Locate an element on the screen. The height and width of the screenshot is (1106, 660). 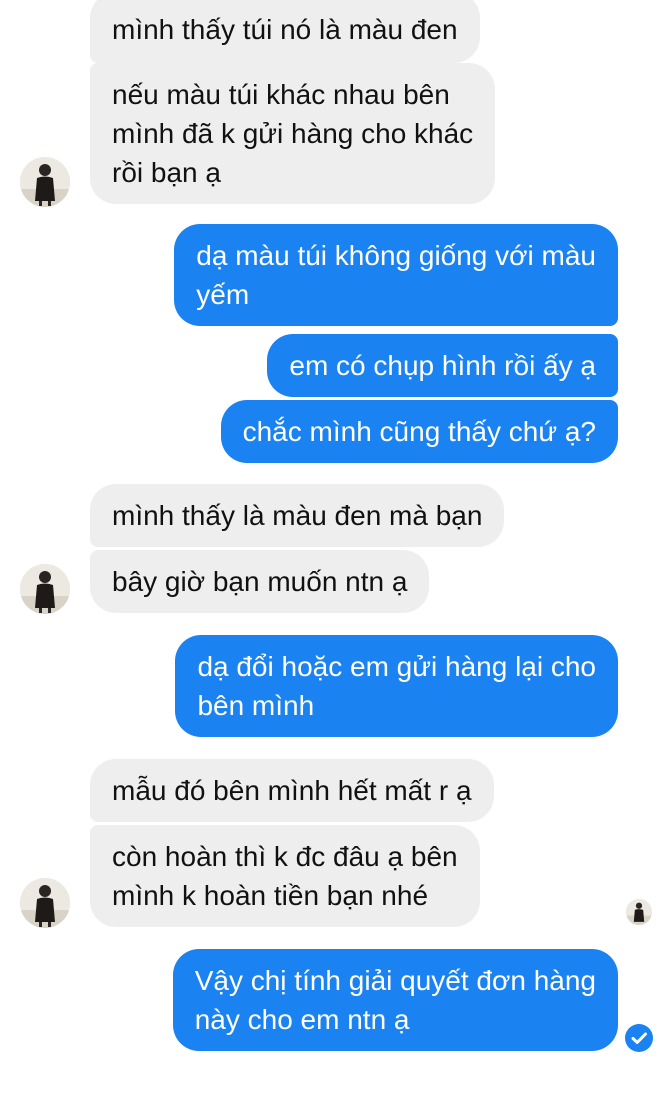
message-bubble-incoming: mẫu đó bên mình hết mất r ạ is located at coordinates (292, 790).